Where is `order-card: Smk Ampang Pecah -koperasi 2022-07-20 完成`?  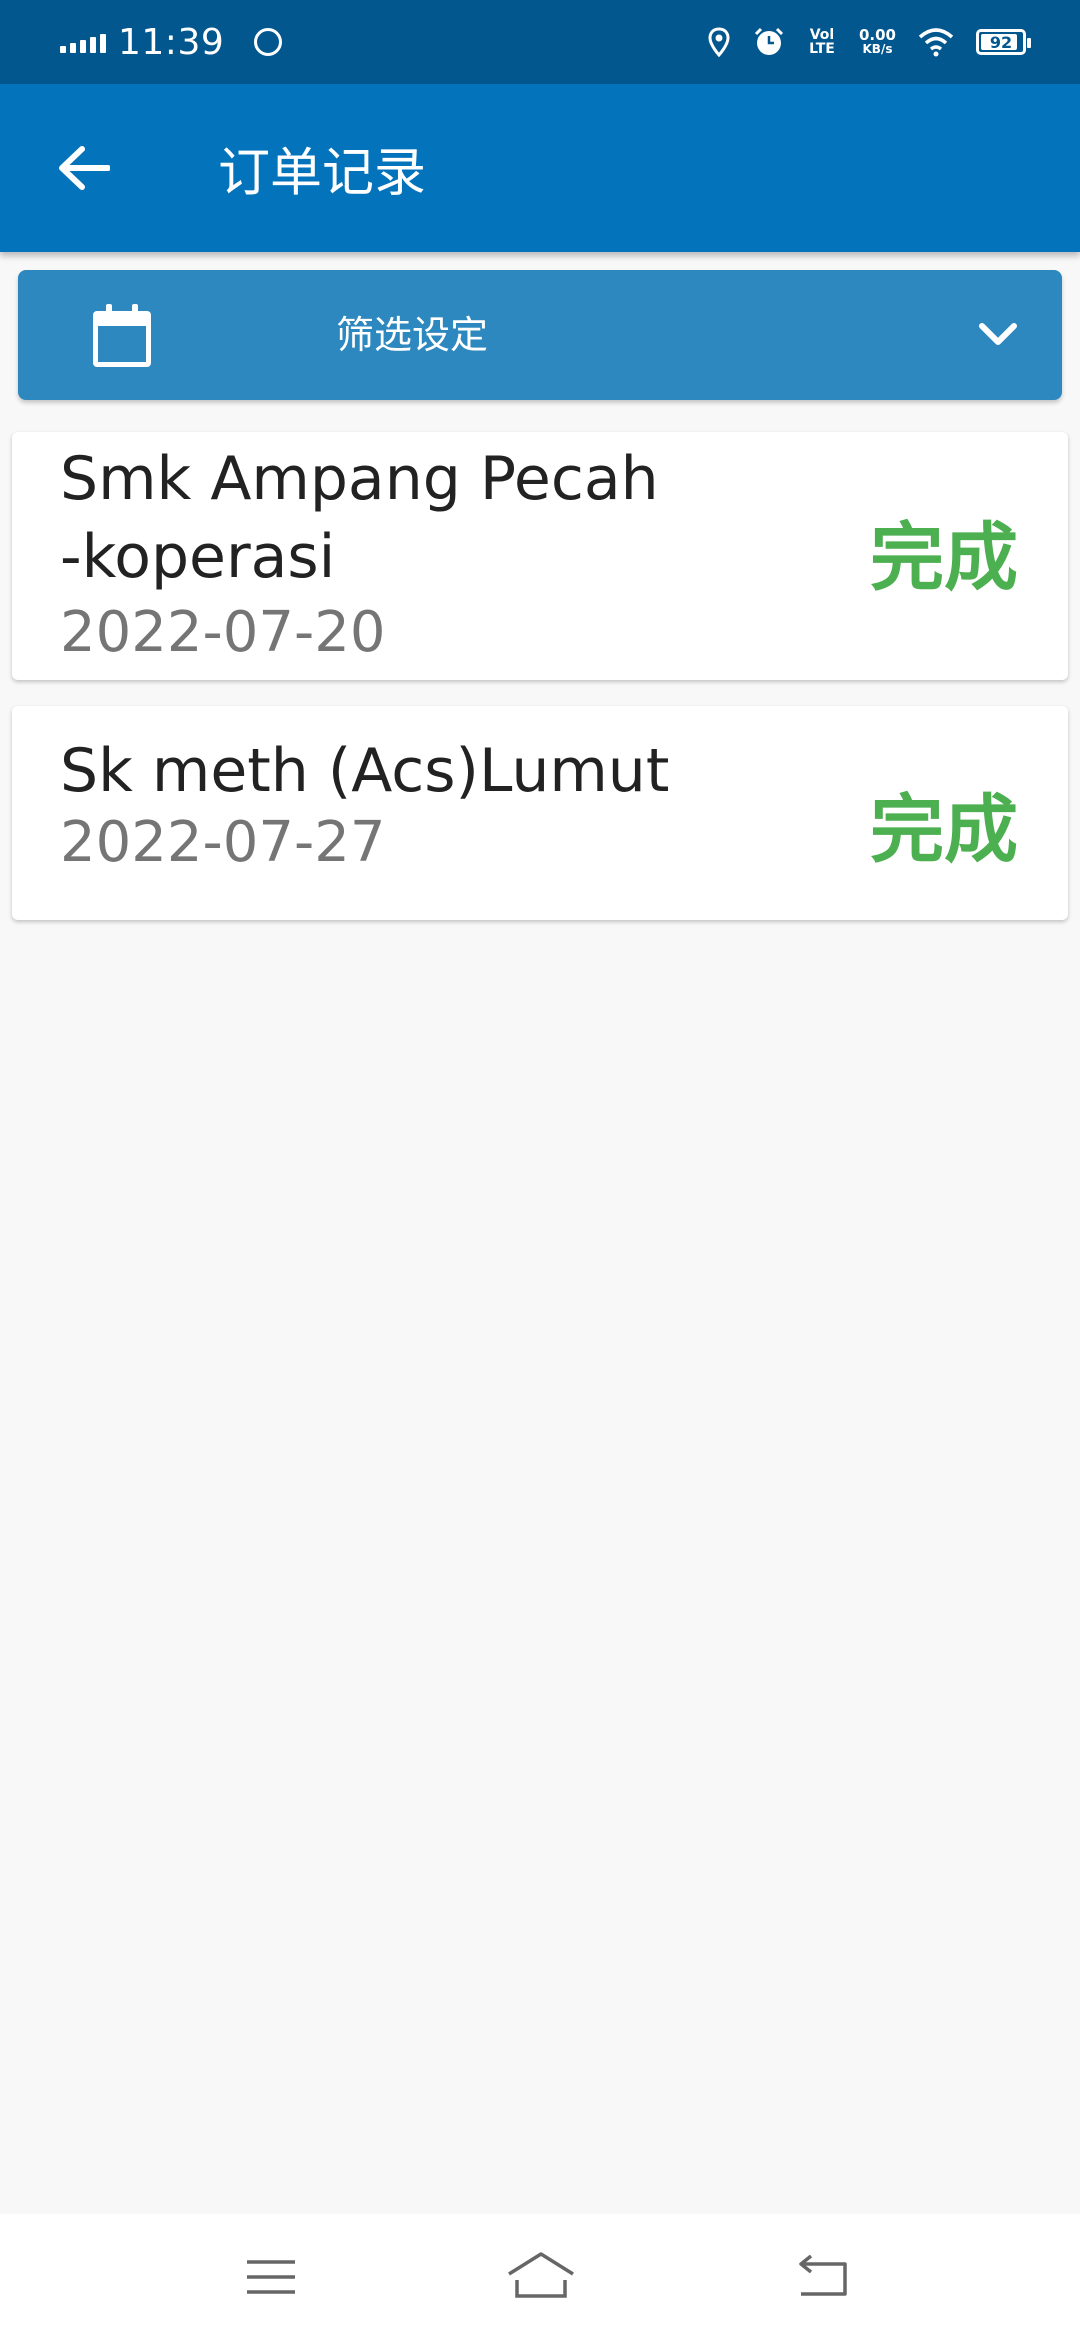
order-card: Smk Ampang Pecah -koperasi 2022-07-20 完成 is located at coordinates (540, 556).